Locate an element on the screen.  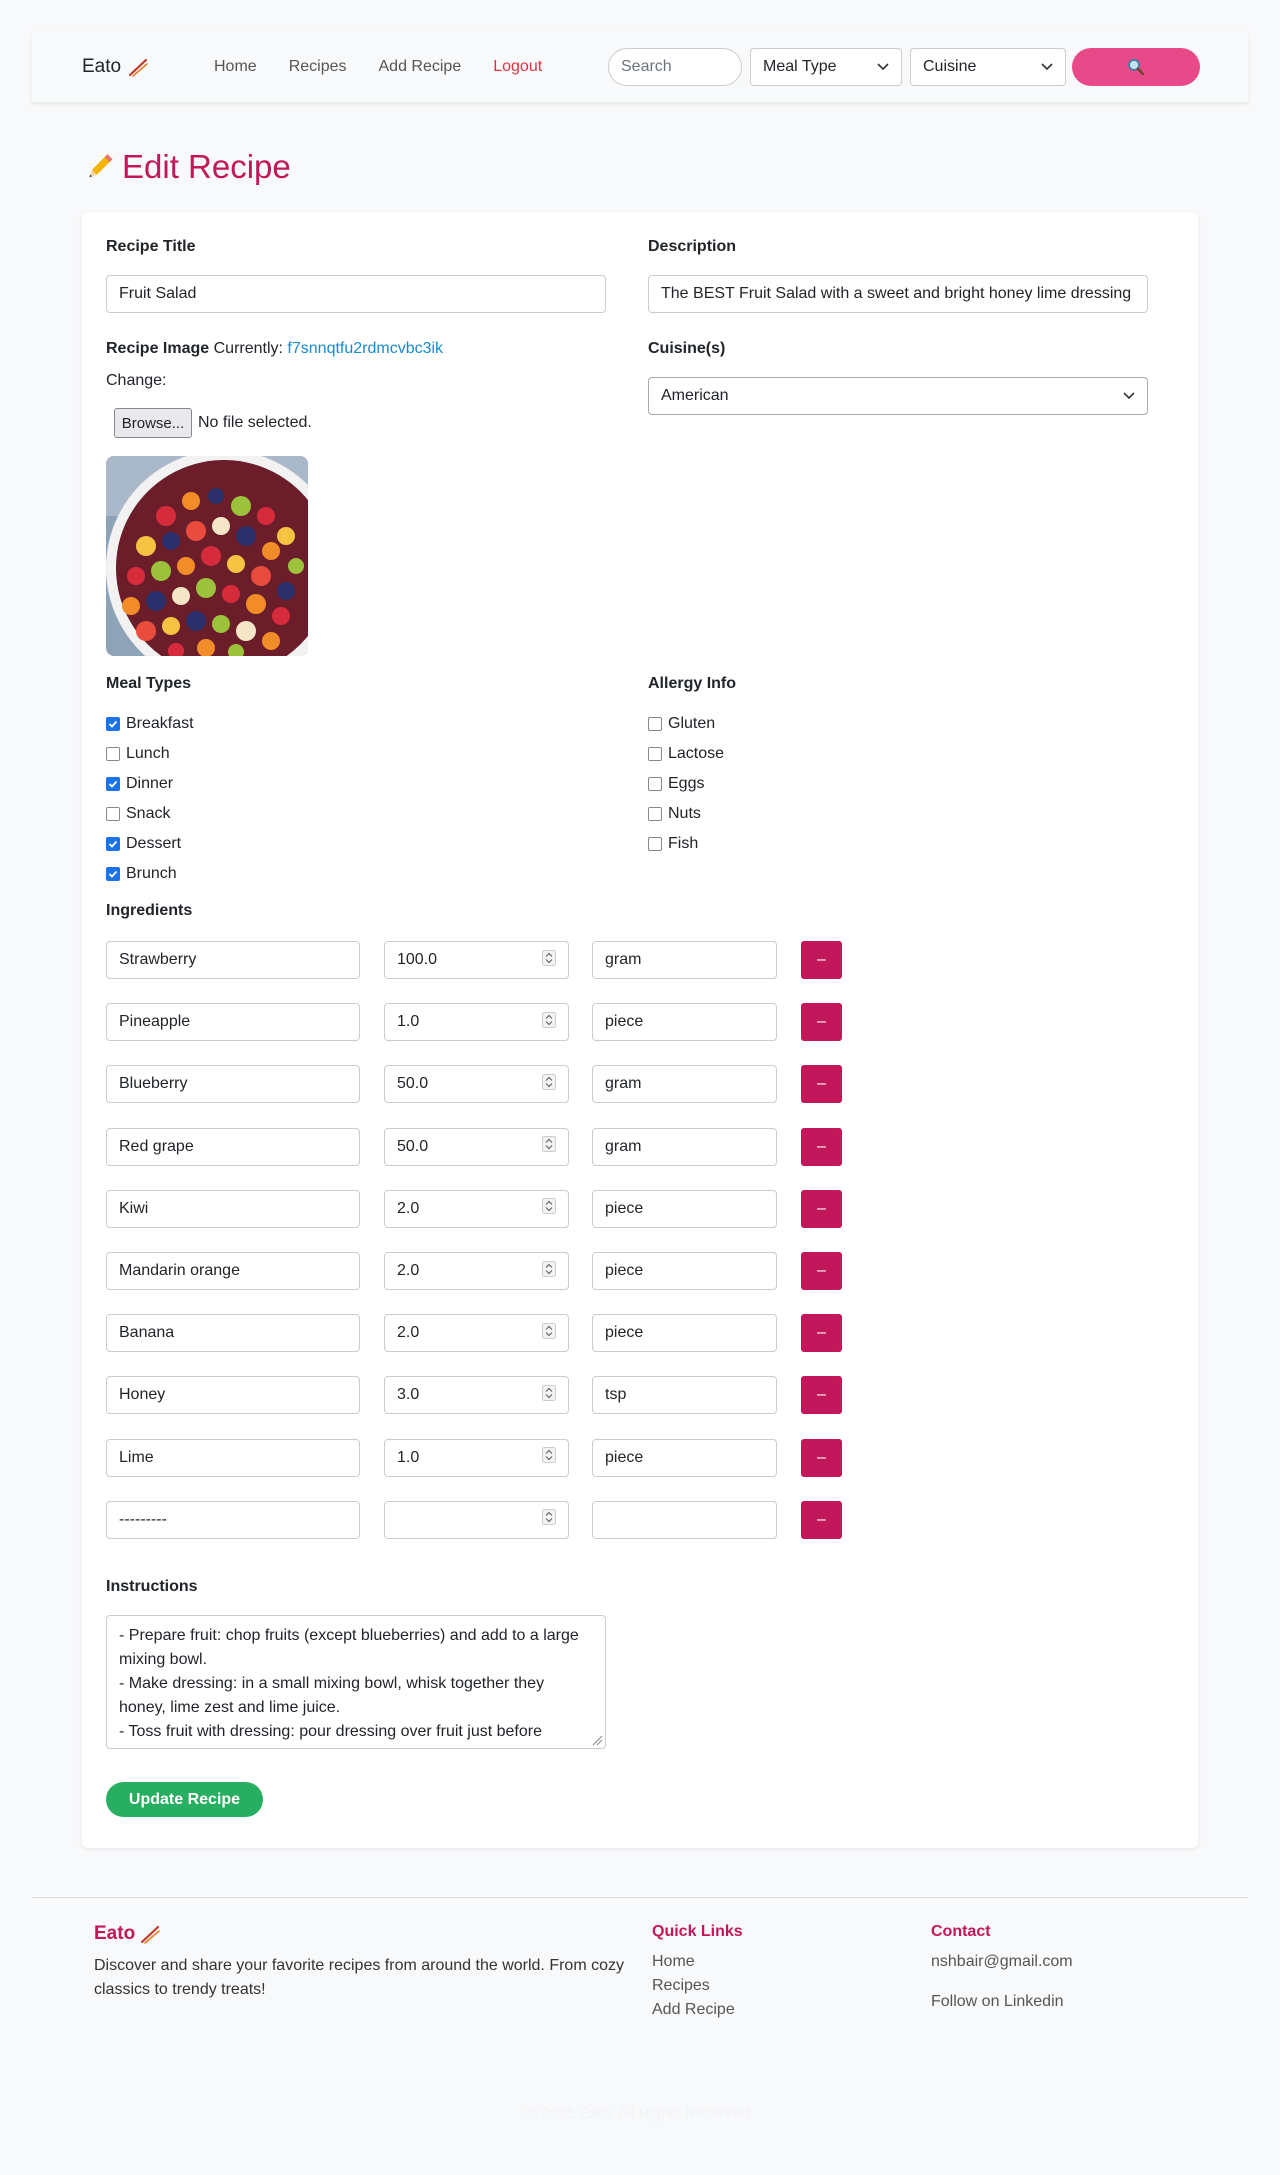
allergy-checkbox-row: Lactose is located at coordinates (686, 754).